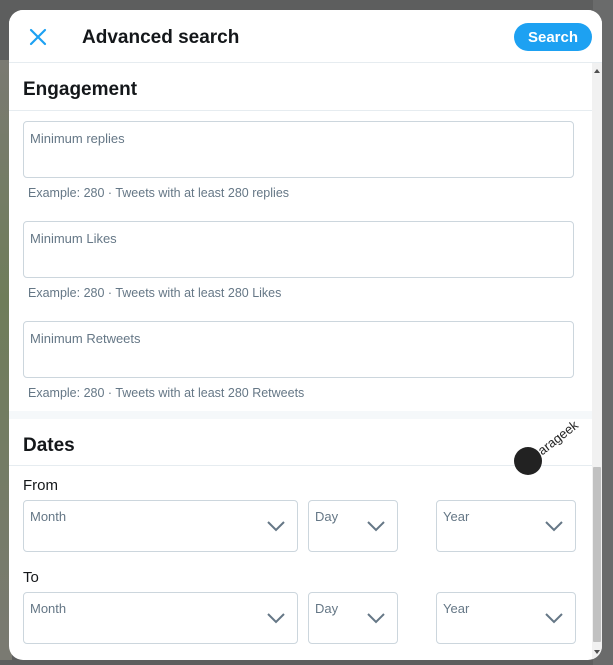 The width and height of the screenshot is (613, 665). I want to click on to-year-label: Year, so click(456, 608).